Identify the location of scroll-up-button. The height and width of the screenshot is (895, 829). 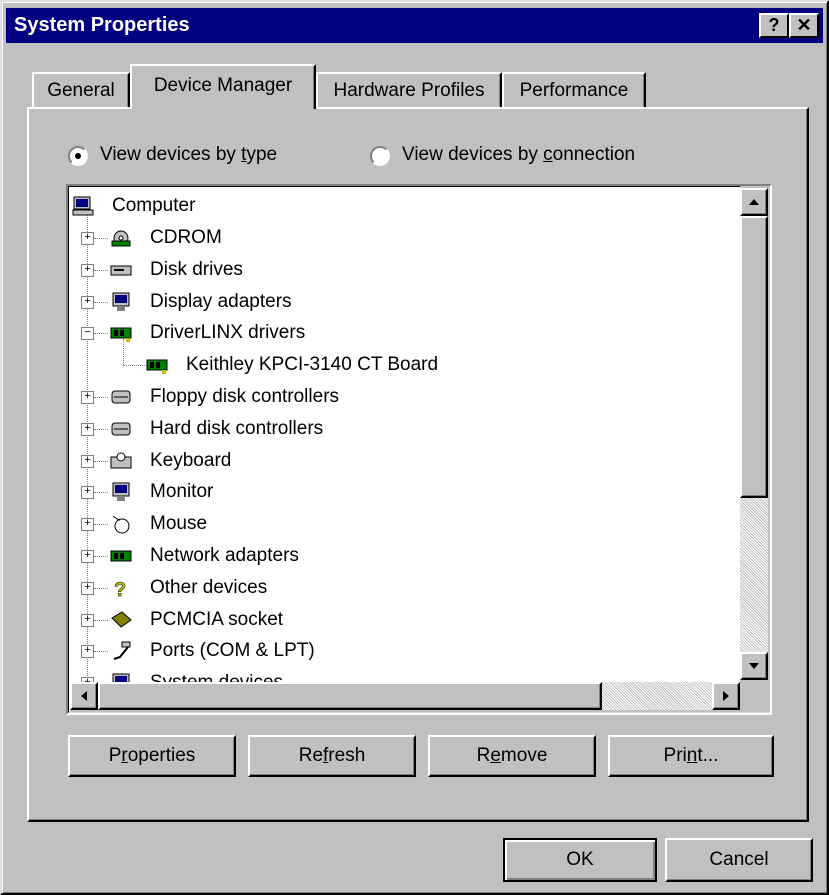
(754, 202).